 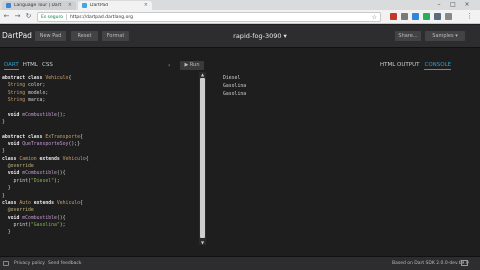 I want to click on editor-scrollbar: ▲ ▼, so click(x=202, y=158).